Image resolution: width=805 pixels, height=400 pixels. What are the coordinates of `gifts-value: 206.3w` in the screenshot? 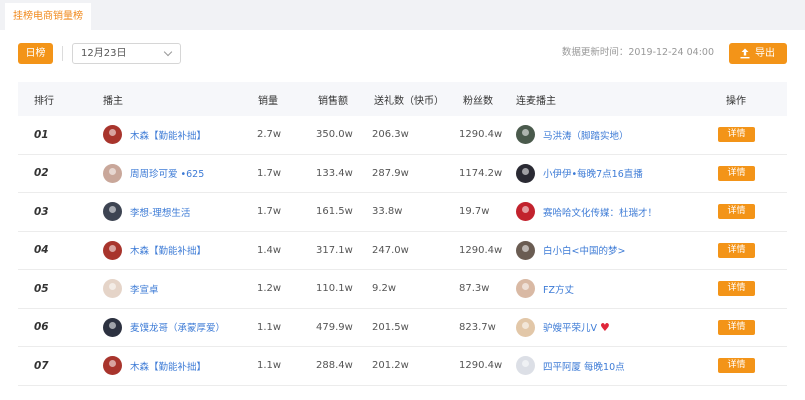 It's located at (390, 135).